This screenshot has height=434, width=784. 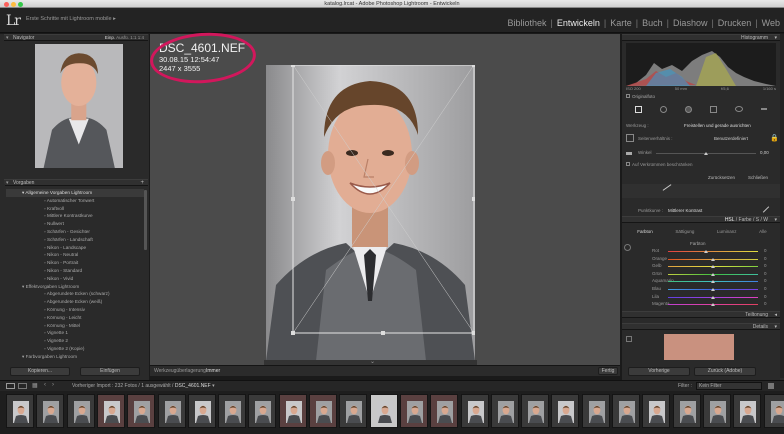 What do you see at coordinates (75, 341) in the screenshot?
I see `preset-item: ▫ Vignette 2` at bounding box center [75, 341].